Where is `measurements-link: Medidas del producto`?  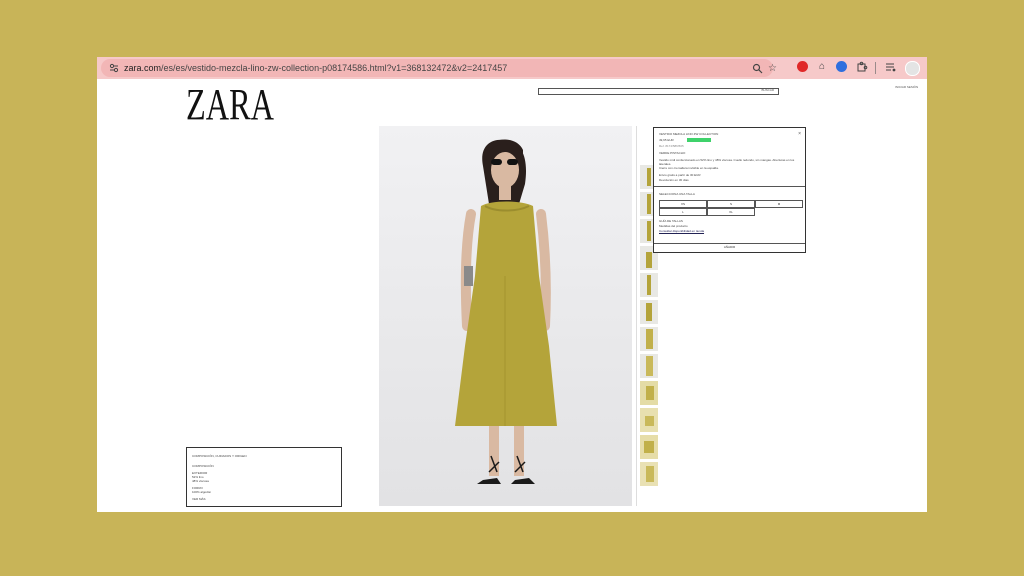
measurements-link: Medidas del producto is located at coordinates (673, 226).